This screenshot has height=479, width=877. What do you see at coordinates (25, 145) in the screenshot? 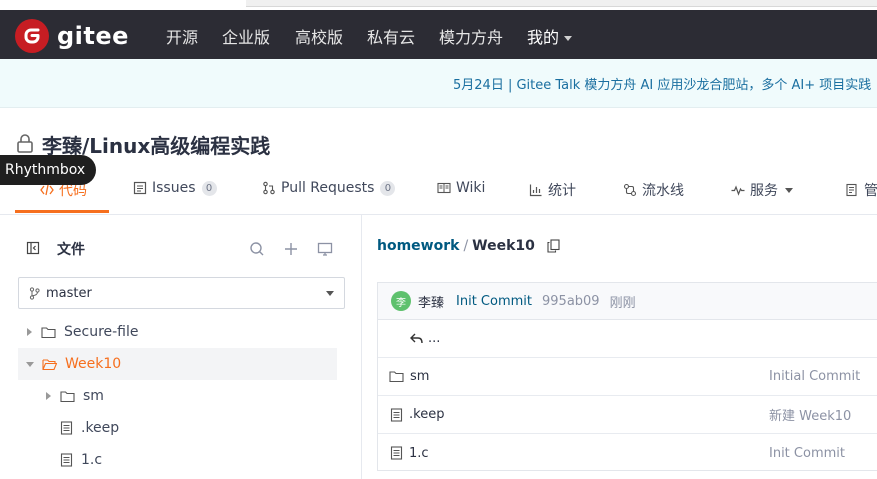
I see `lock-icon` at bounding box center [25, 145].